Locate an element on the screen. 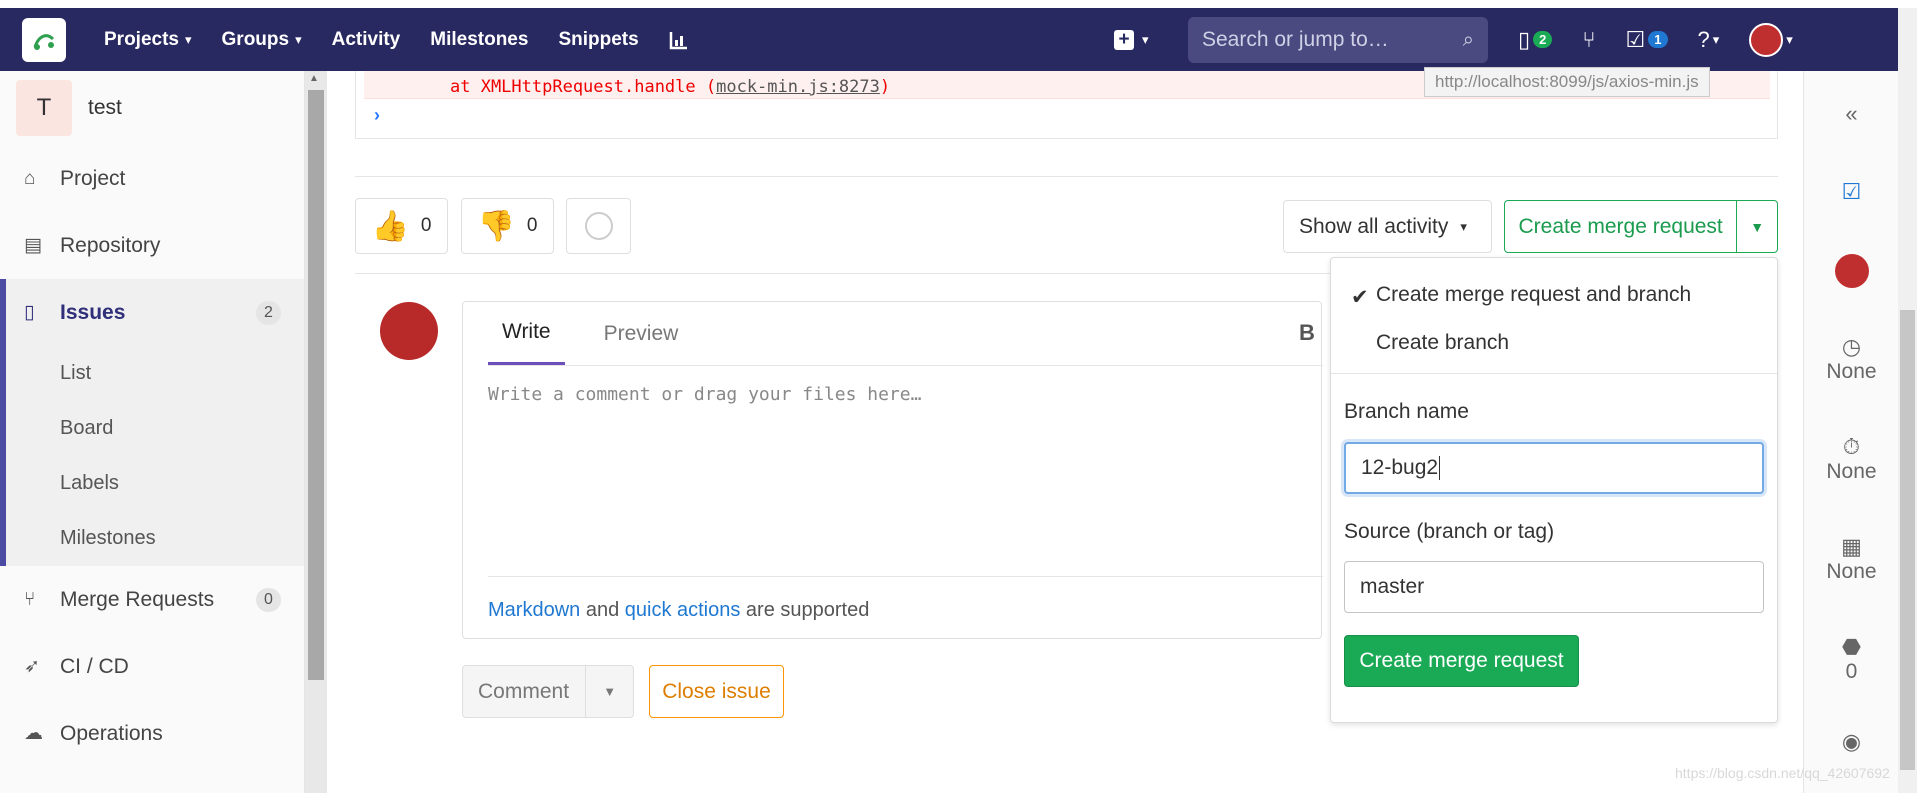 The image size is (1917, 793). thumbs-down-icon: 👎 is located at coordinates (496, 226).